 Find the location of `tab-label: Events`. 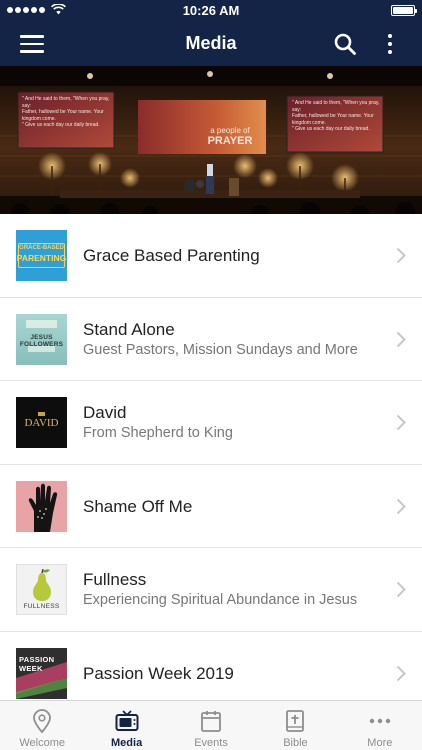

tab-label: Events is located at coordinates (211, 743).